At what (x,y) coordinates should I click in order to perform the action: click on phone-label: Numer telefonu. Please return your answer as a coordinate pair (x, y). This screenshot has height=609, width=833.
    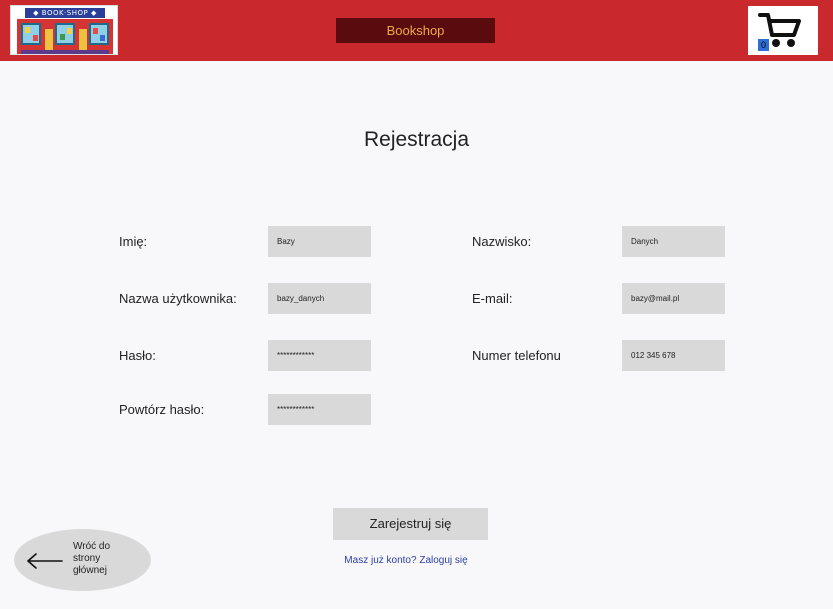
    Looking at the image, I should click on (516, 355).